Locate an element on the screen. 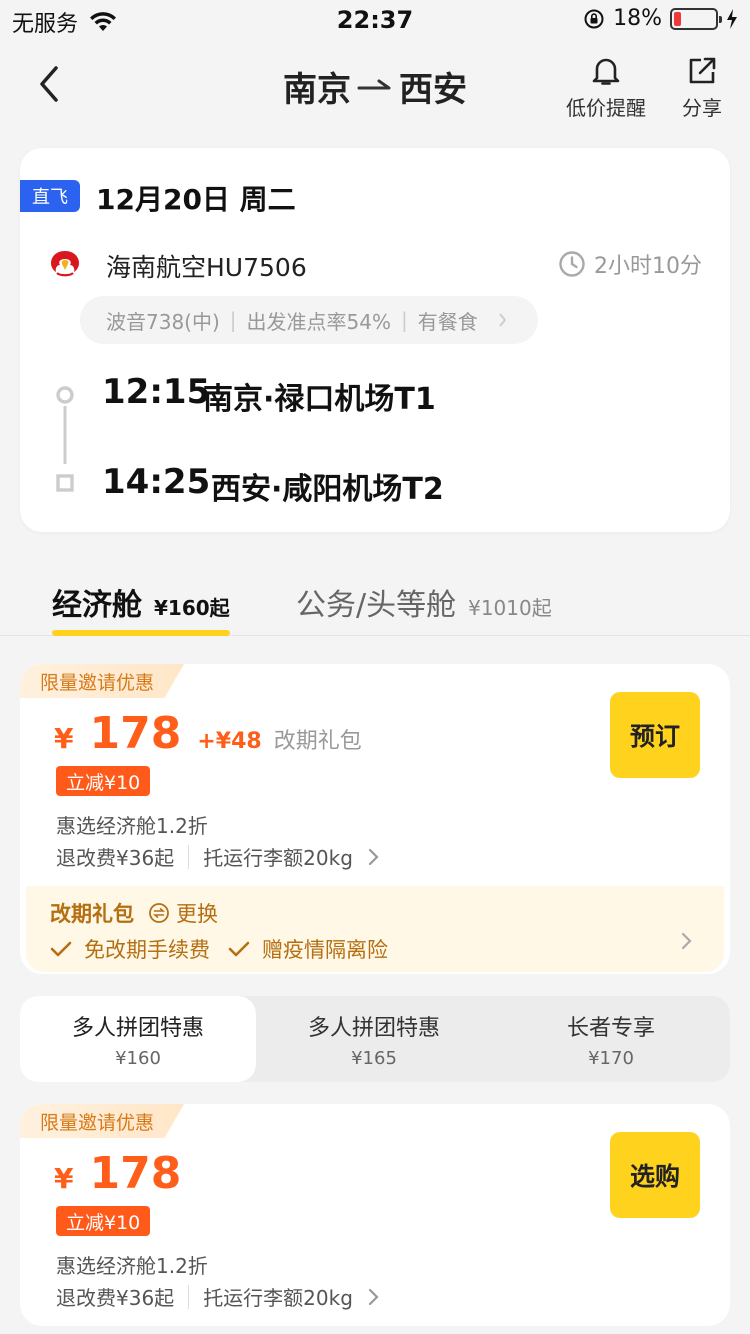 The height and width of the screenshot is (1334, 750). cabin-tabs: 经济舱 ¥160起 公务/头等舱 ¥1010起 is located at coordinates (375, 598).